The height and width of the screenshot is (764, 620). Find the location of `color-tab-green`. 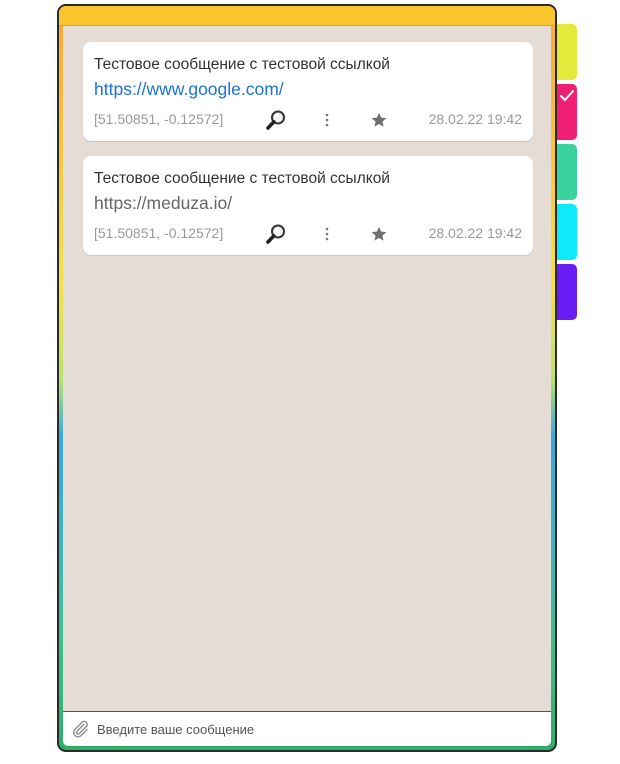

color-tab-green is located at coordinates (567, 172).